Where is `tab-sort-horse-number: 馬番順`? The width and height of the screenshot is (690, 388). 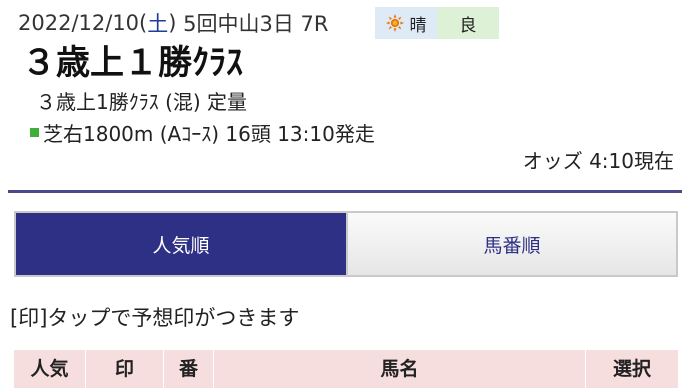
tab-sort-horse-number: 馬番順 is located at coordinates (511, 244).